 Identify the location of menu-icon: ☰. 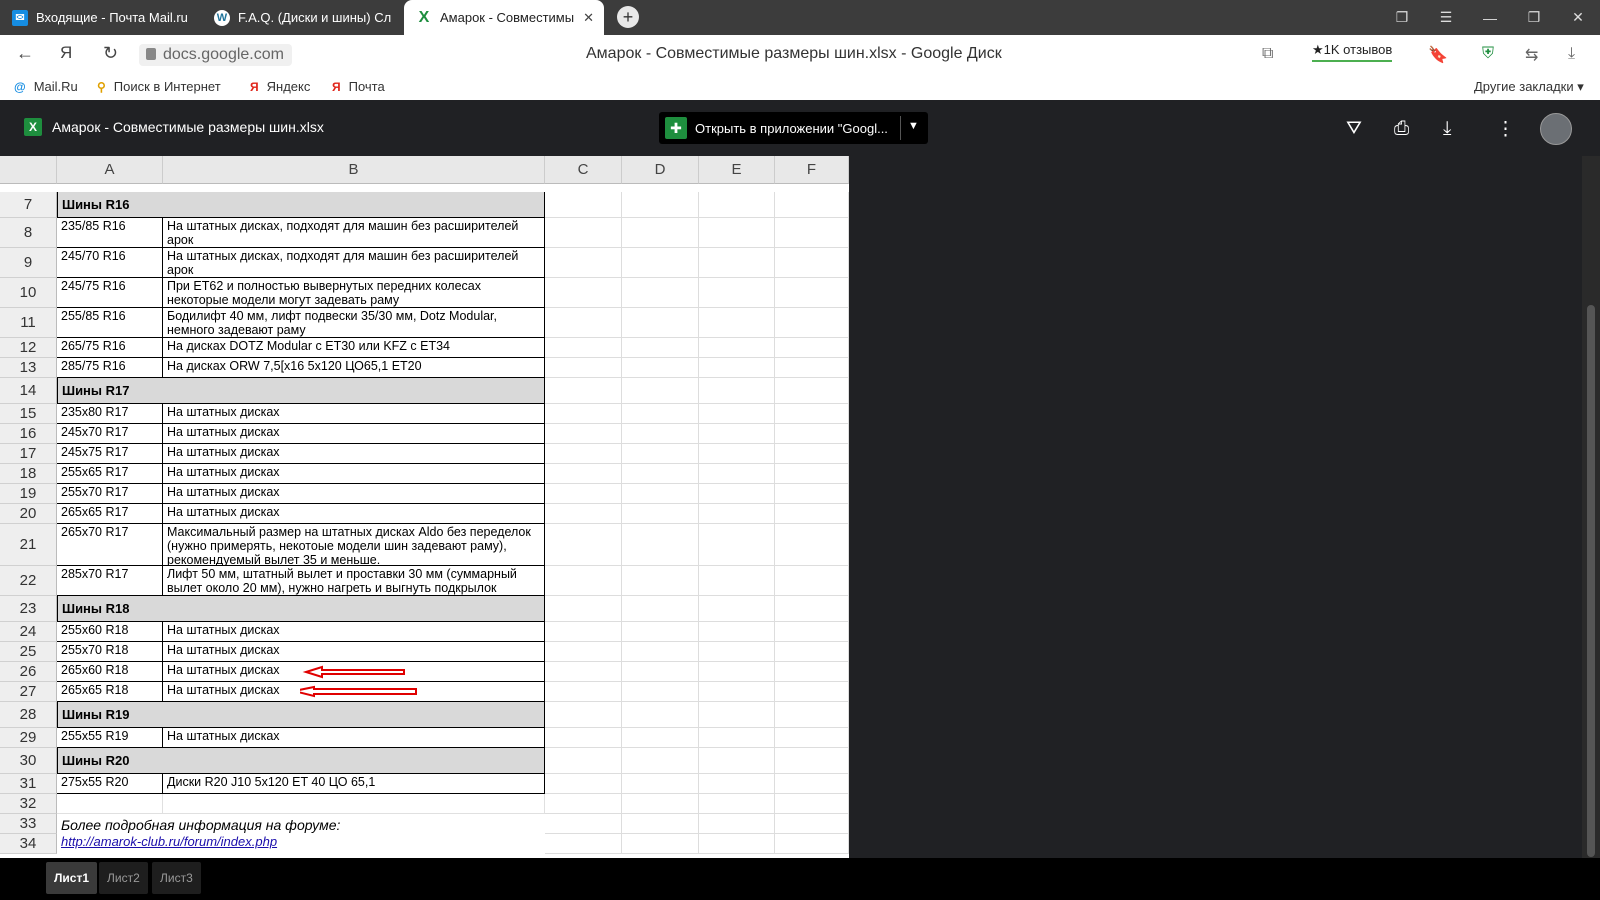
(1446, 17).